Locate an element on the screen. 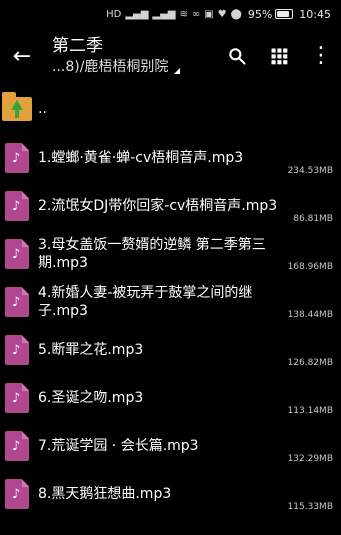 Image resolution: width=341 pixels, height=535 pixels. parent-folder-icon-wrap is located at coordinates (17, 109).